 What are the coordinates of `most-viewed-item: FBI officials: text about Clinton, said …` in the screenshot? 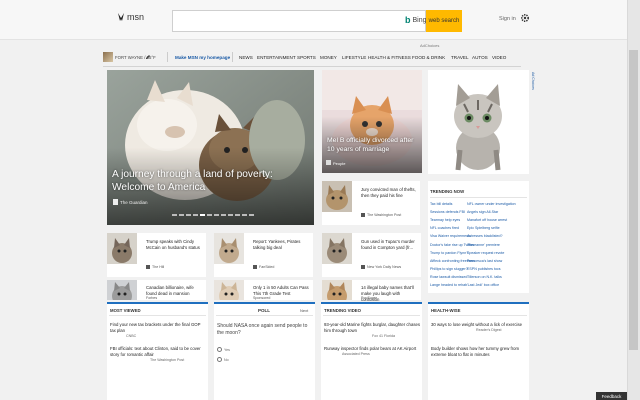 It's located at (158, 352).